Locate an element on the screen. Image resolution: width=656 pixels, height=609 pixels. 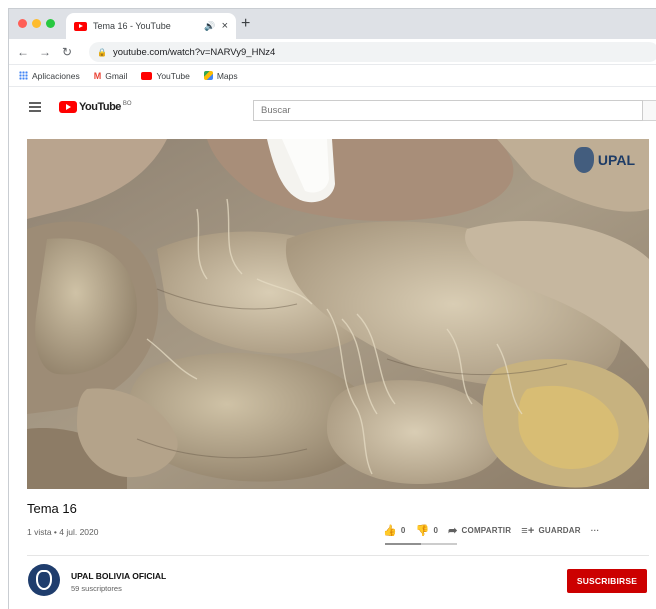
share-arrow-icon: ➦ is located at coordinates (453, 531).